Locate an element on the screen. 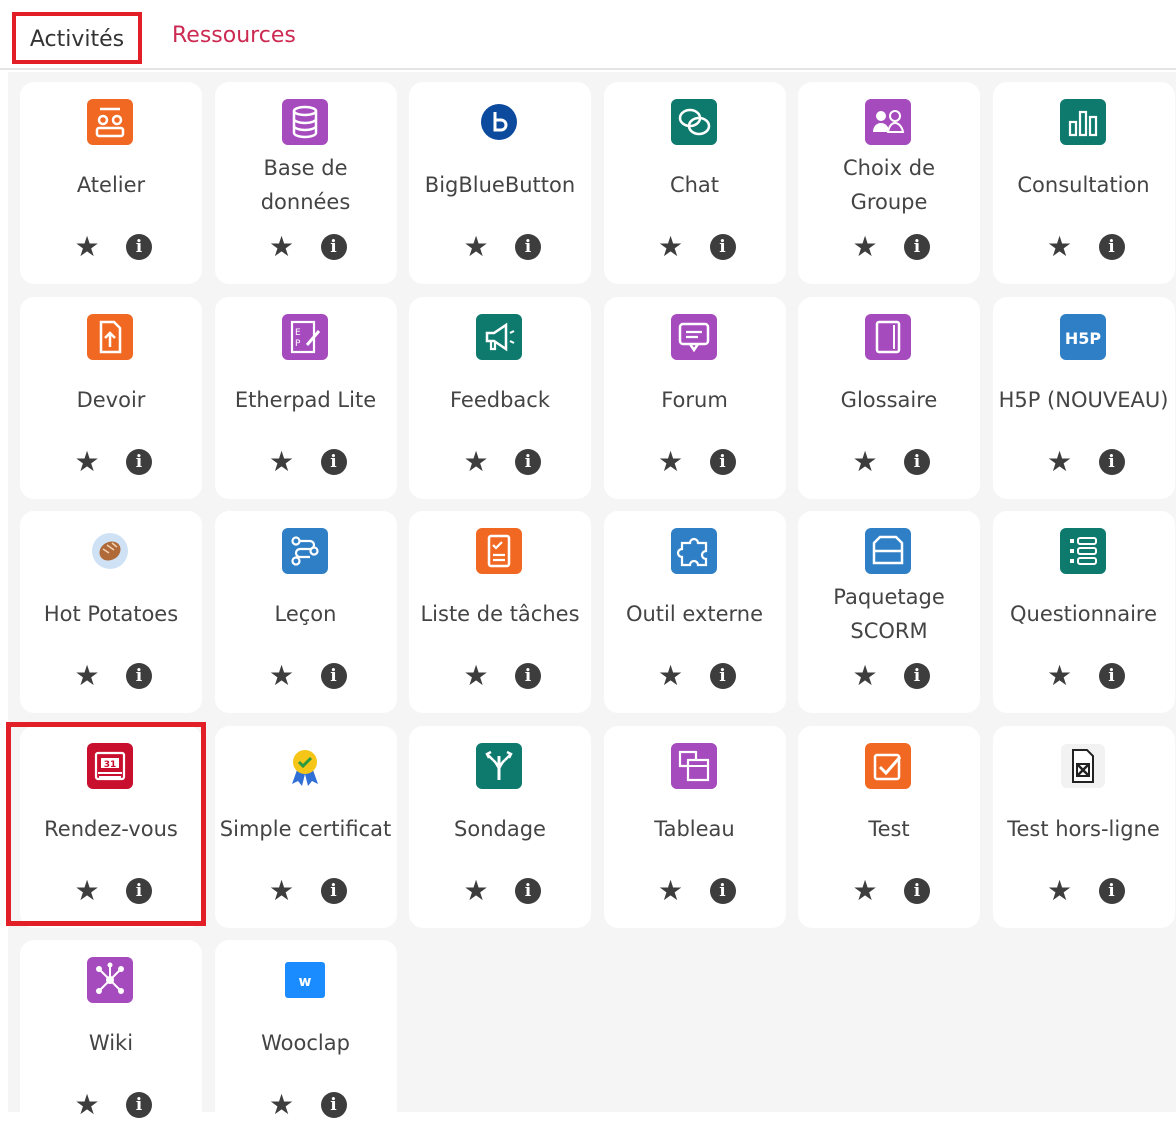  activity-tile: Chat ★ i is located at coordinates (694, 183).